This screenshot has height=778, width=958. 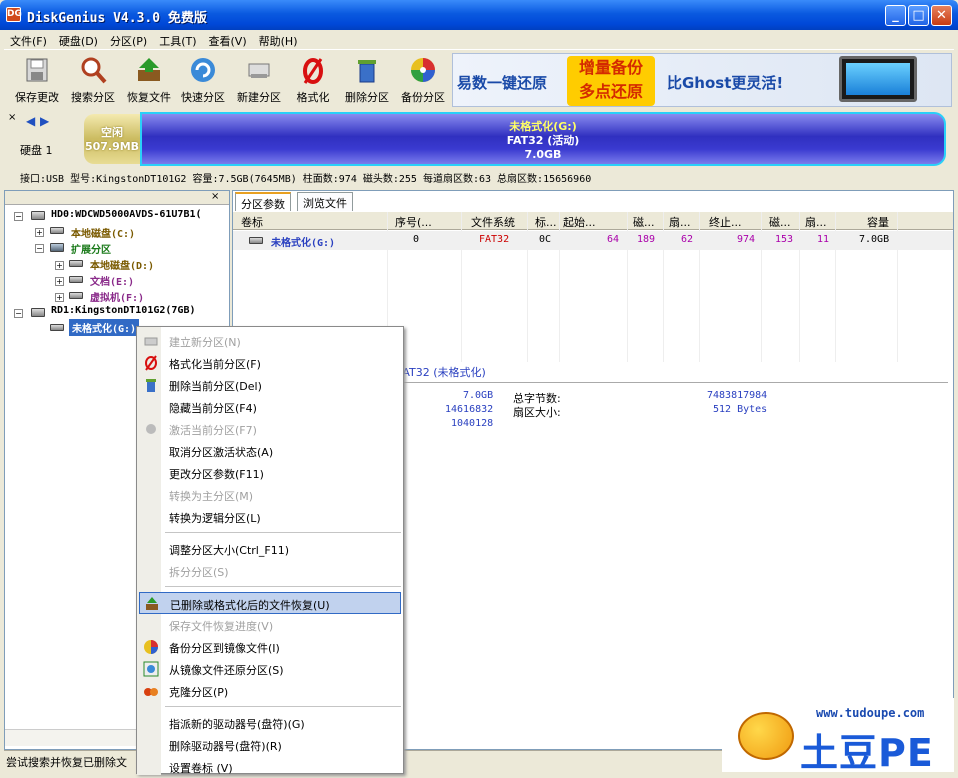 I want to click on tree-node-c: 本地磁盘(C:), so click(x=103, y=232).